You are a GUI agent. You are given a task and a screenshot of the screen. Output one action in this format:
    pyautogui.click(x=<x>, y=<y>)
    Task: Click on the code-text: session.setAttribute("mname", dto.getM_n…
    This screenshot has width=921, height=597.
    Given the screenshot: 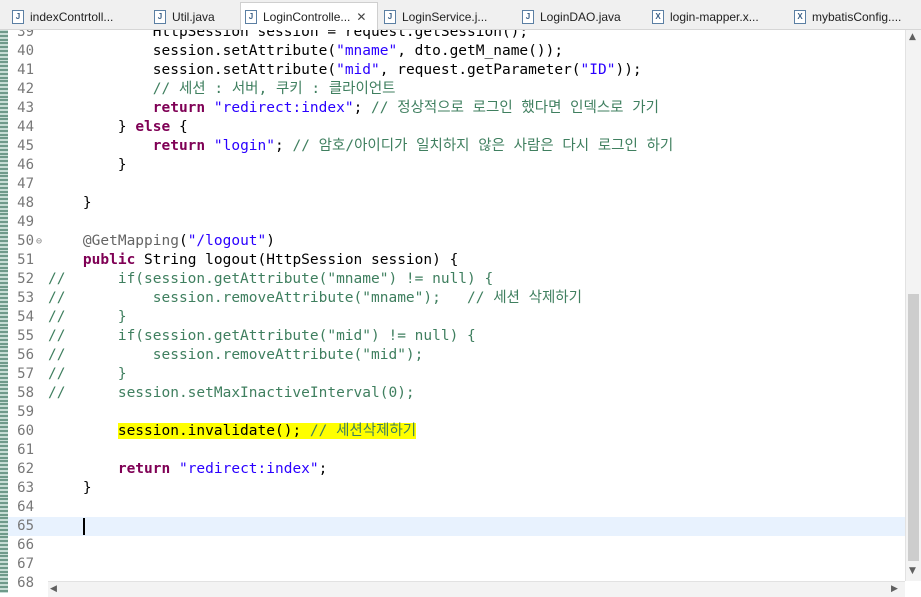 What is the action you would take?
    pyautogui.click(x=305, y=51)
    